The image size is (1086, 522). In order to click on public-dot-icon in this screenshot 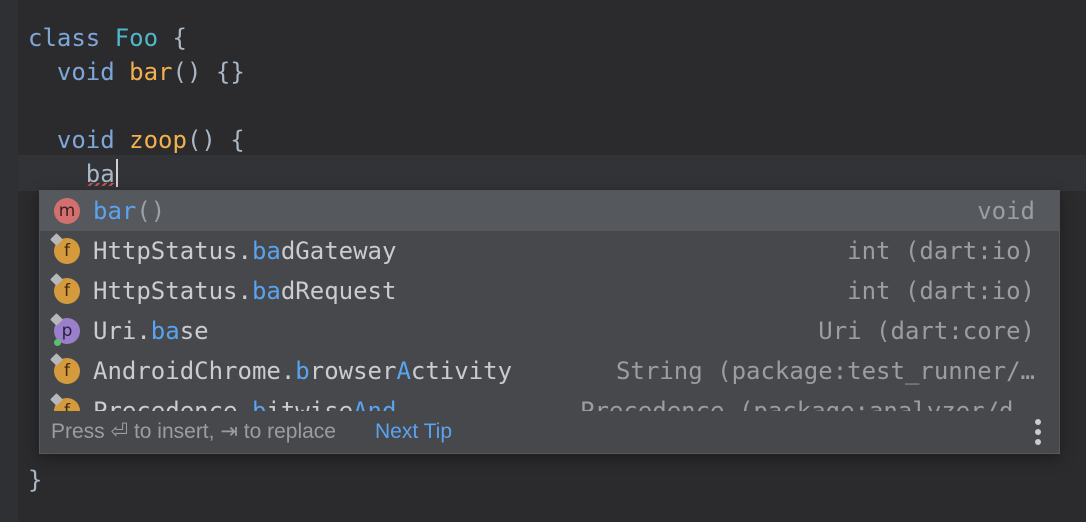, I will do `click(57, 342)`.